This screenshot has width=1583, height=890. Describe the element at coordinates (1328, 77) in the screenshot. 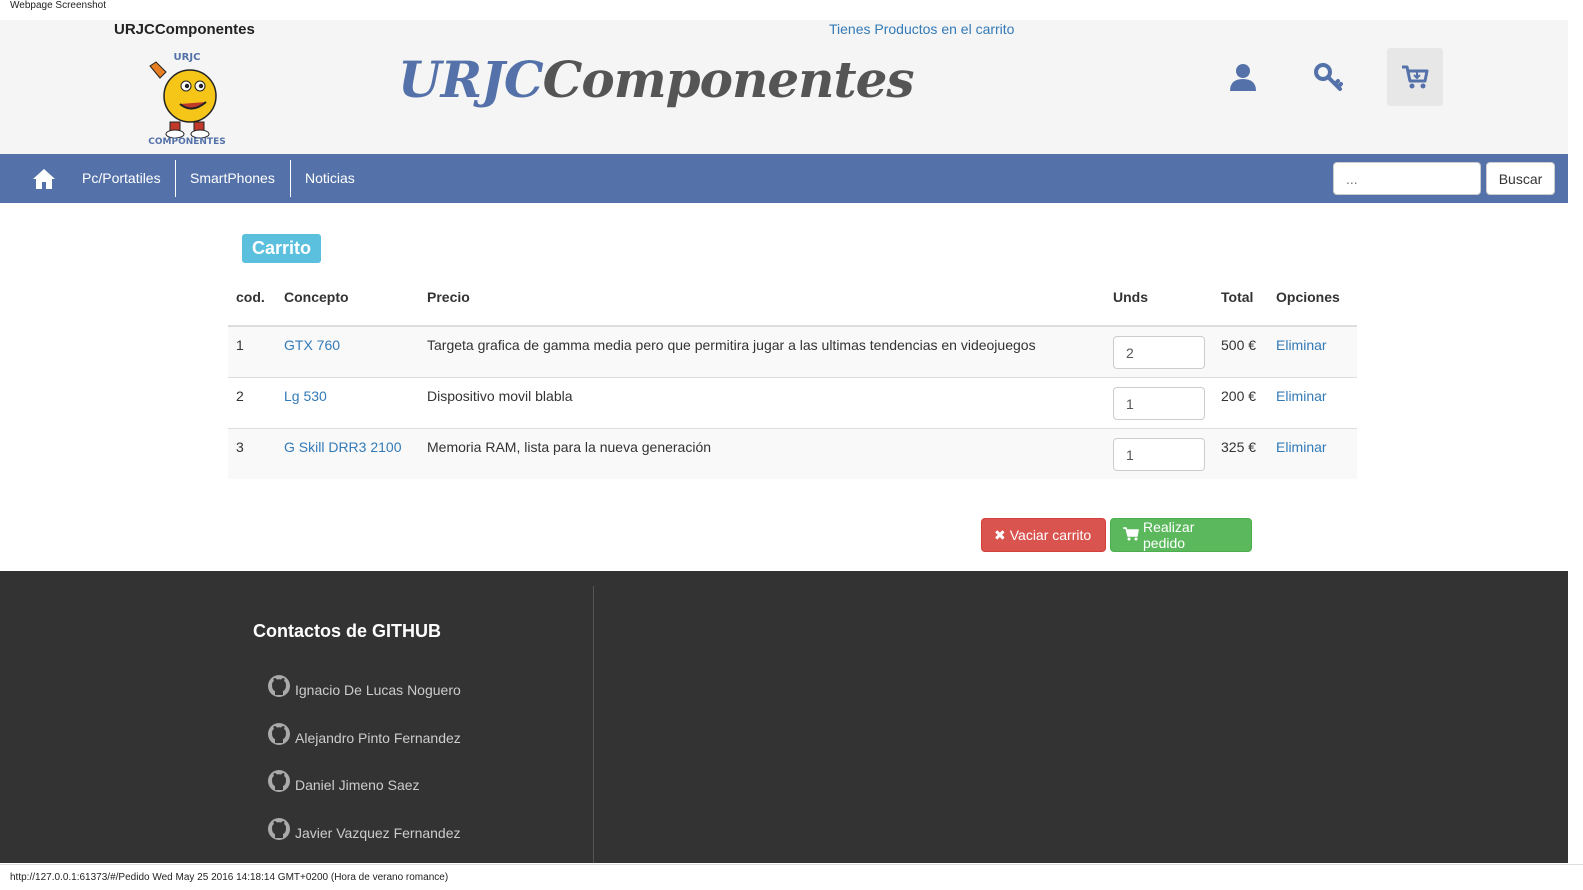

I see `key-icon` at that location.